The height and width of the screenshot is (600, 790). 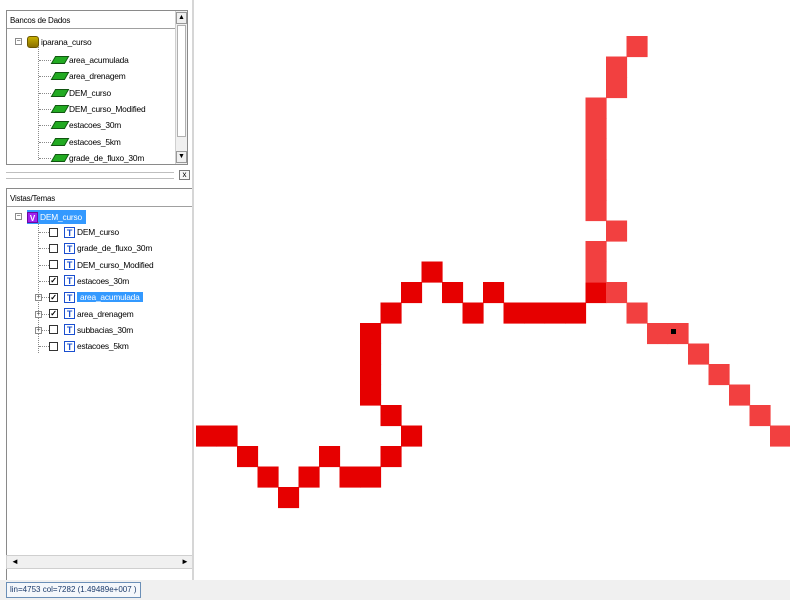 I want to click on database-icon, so click(x=33, y=42).